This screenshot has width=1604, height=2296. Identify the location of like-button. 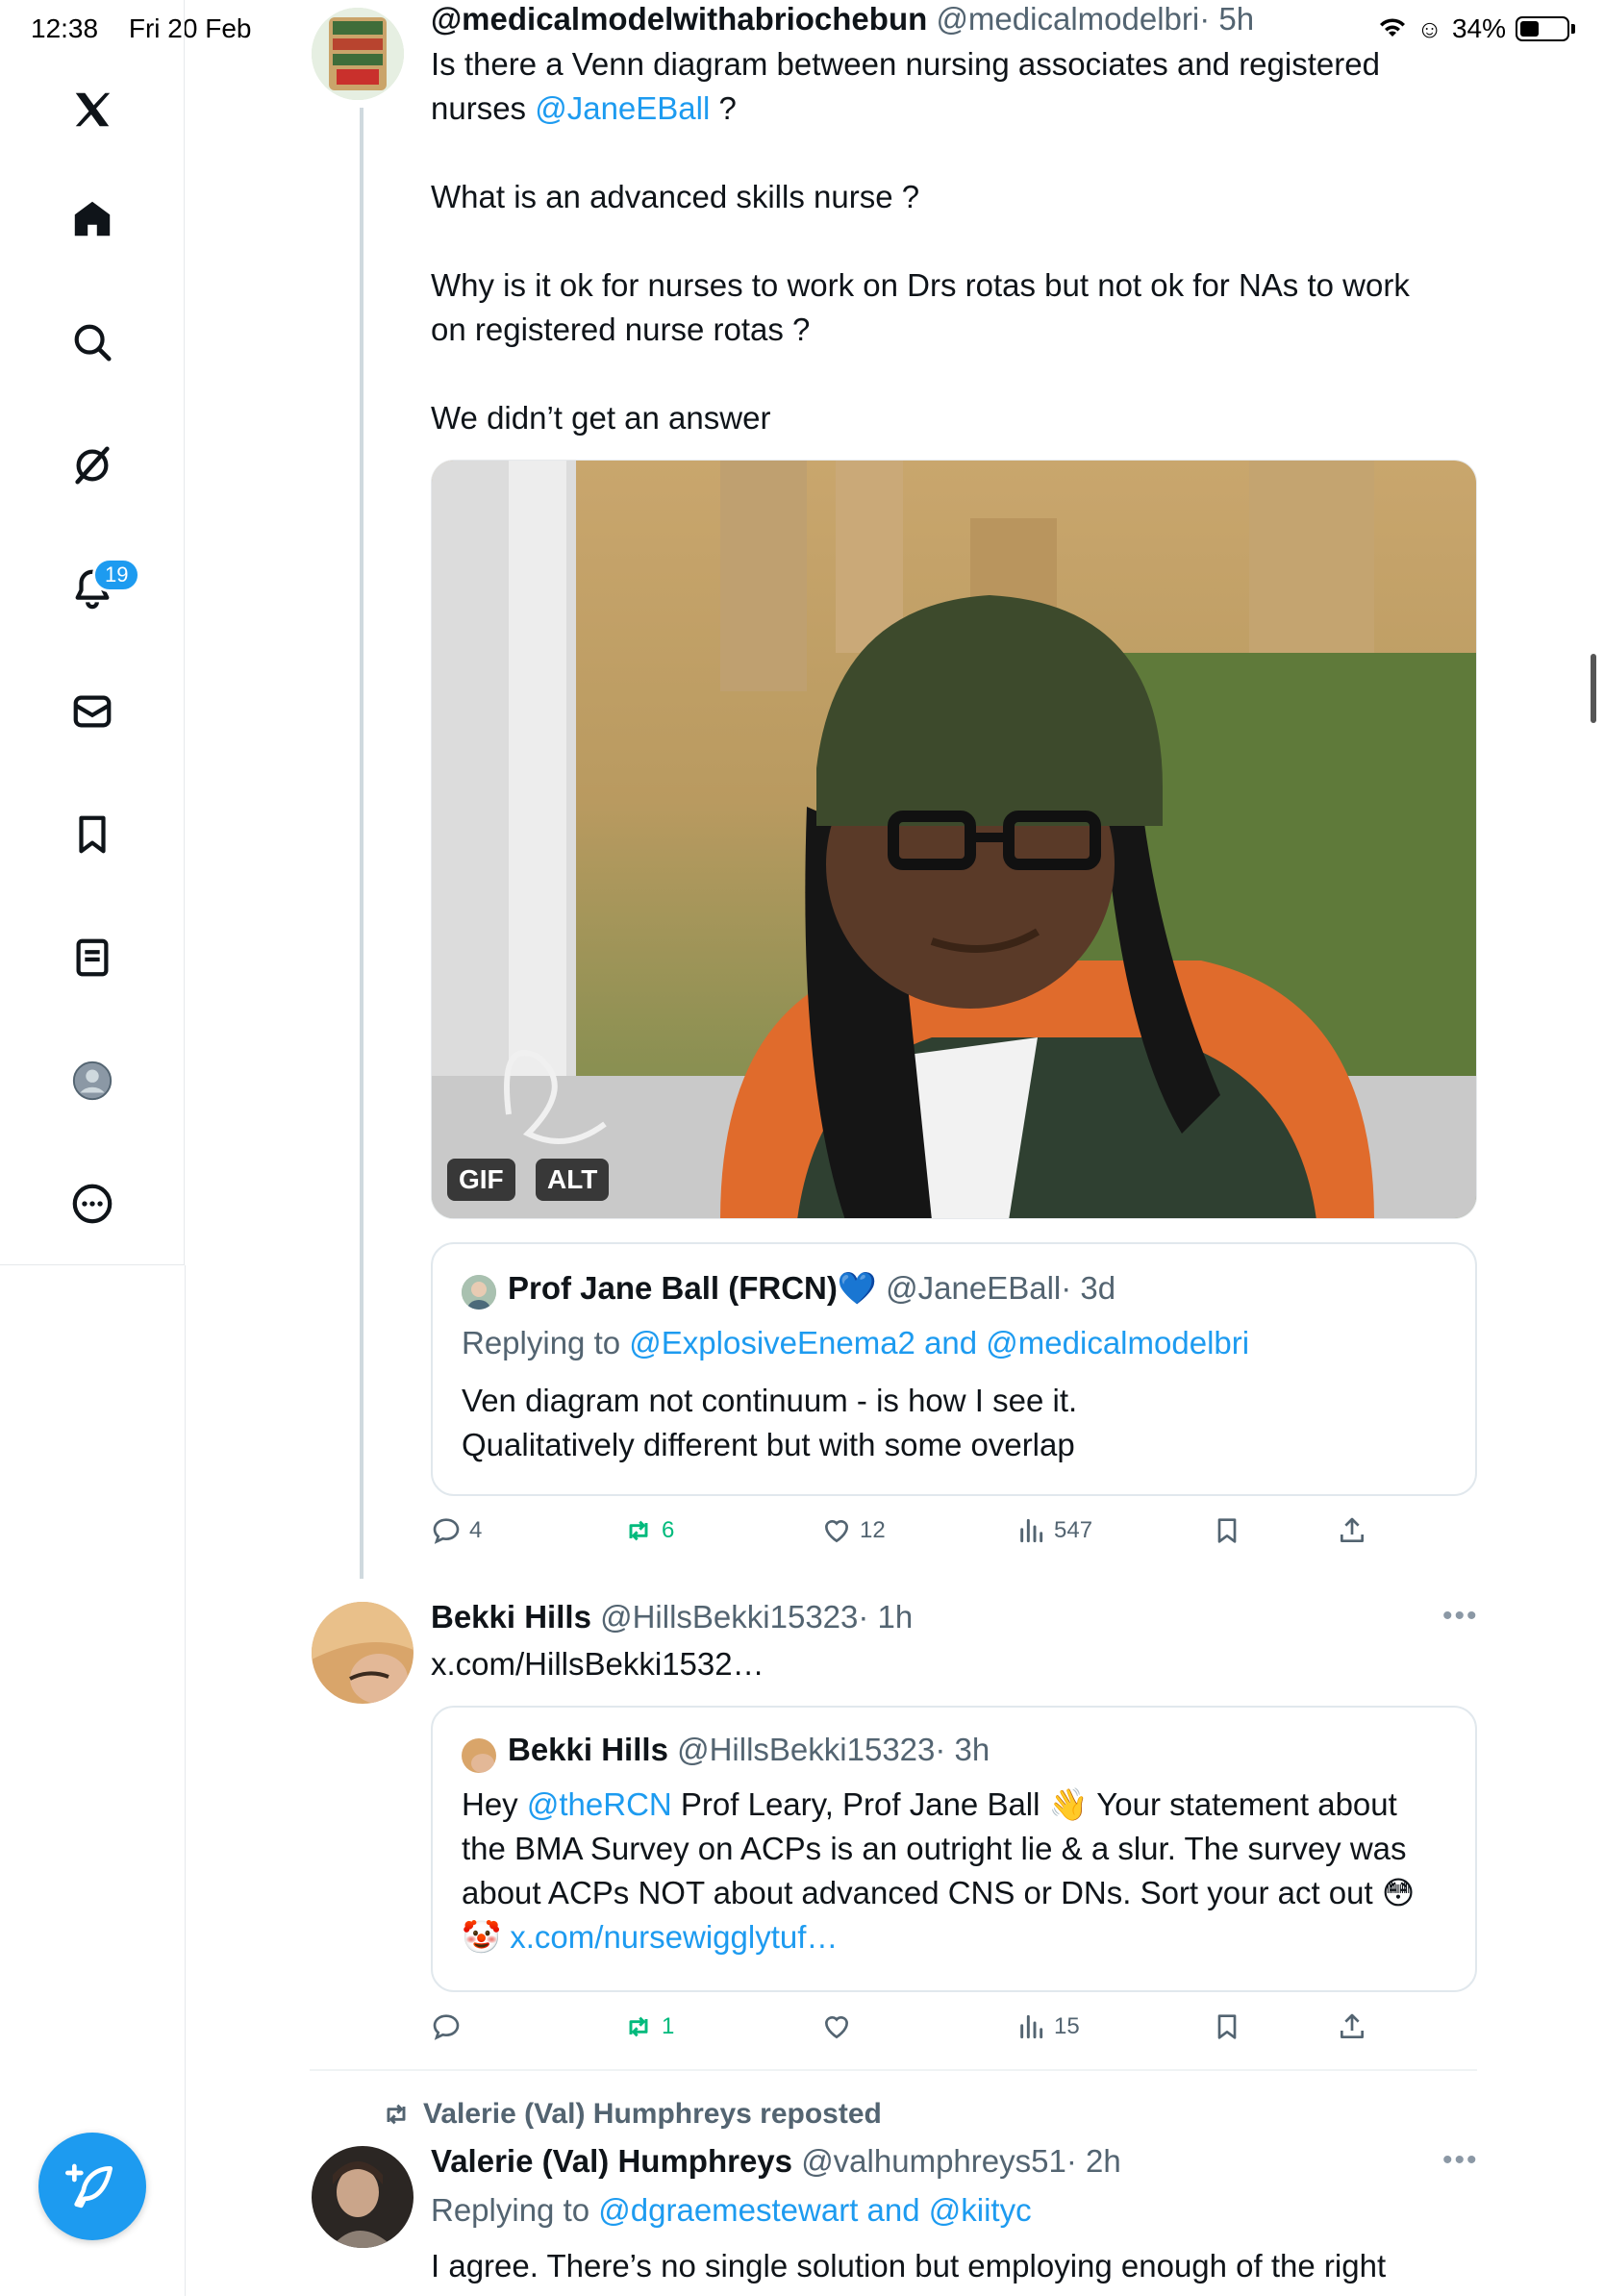
(836, 2026).